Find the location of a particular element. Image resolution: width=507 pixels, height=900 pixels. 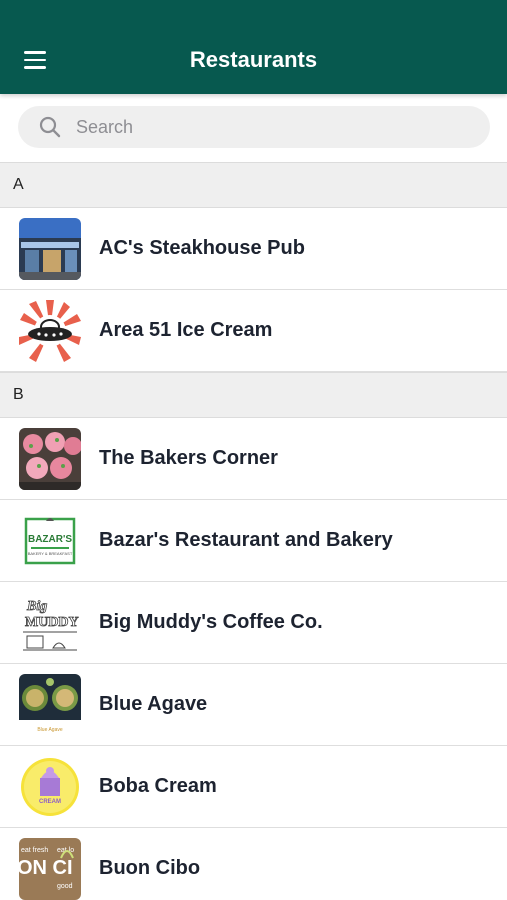

big-muddy-logo: Big MUDDY is located at coordinates (50, 622).